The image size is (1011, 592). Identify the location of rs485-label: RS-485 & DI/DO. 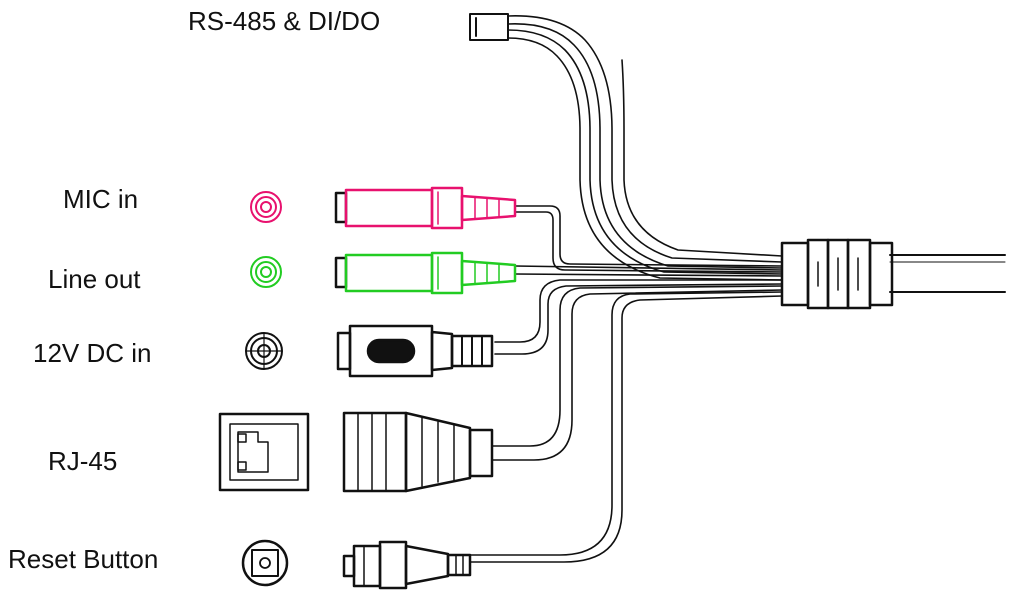
(284, 21).